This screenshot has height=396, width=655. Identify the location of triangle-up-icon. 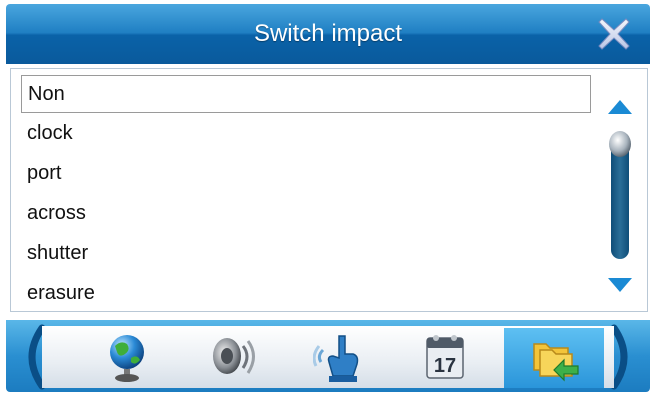
(620, 107).